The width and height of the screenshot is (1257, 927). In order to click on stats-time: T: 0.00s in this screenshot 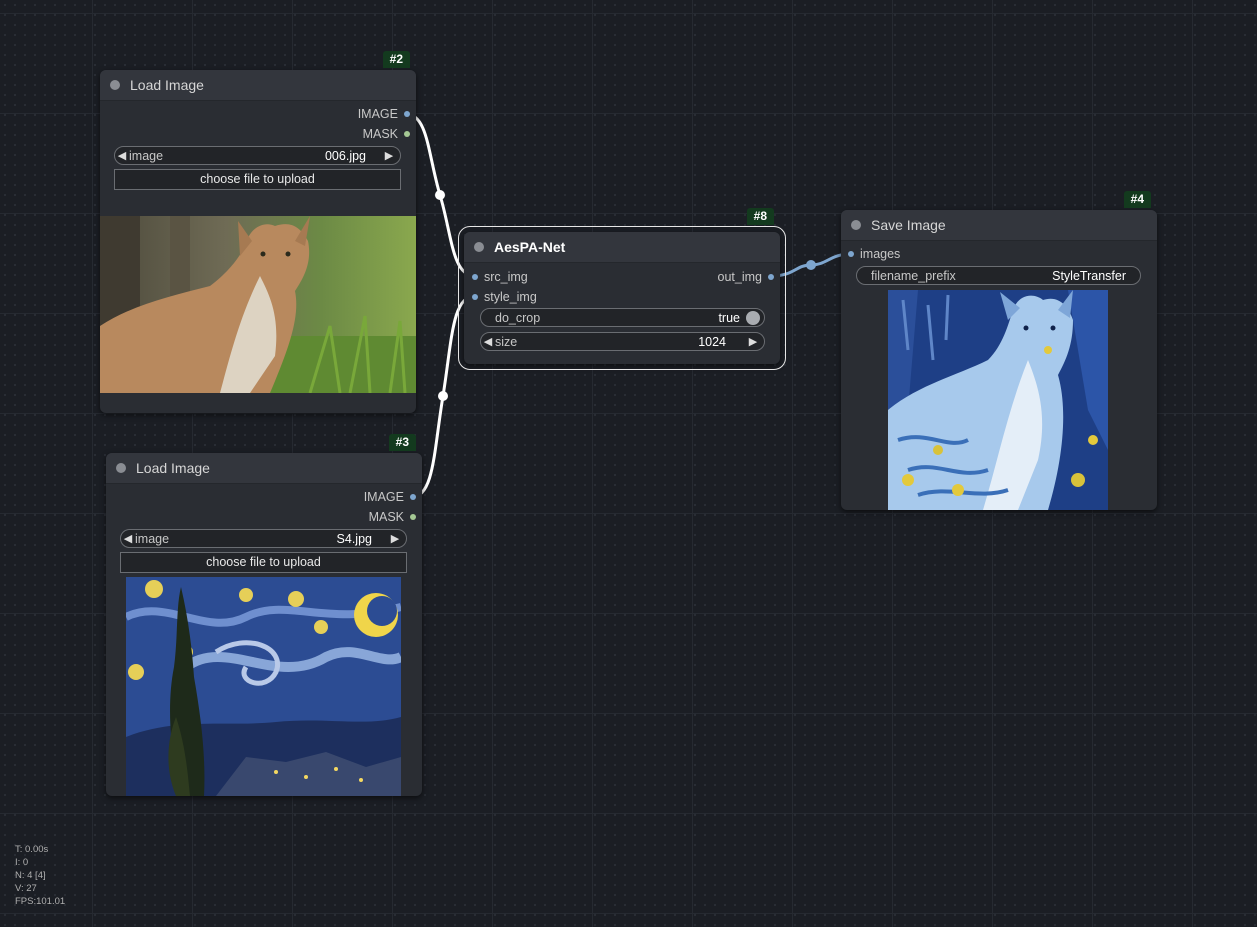, I will do `click(32, 849)`.